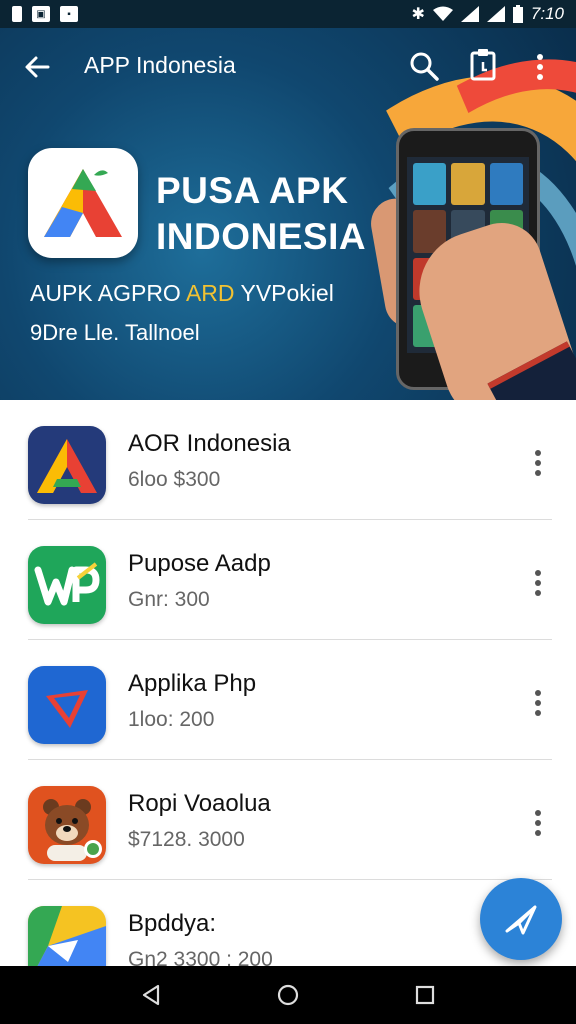  What do you see at coordinates (72, 830) in the screenshot?
I see `bear-logo-icon` at bounding box center [72, 830].